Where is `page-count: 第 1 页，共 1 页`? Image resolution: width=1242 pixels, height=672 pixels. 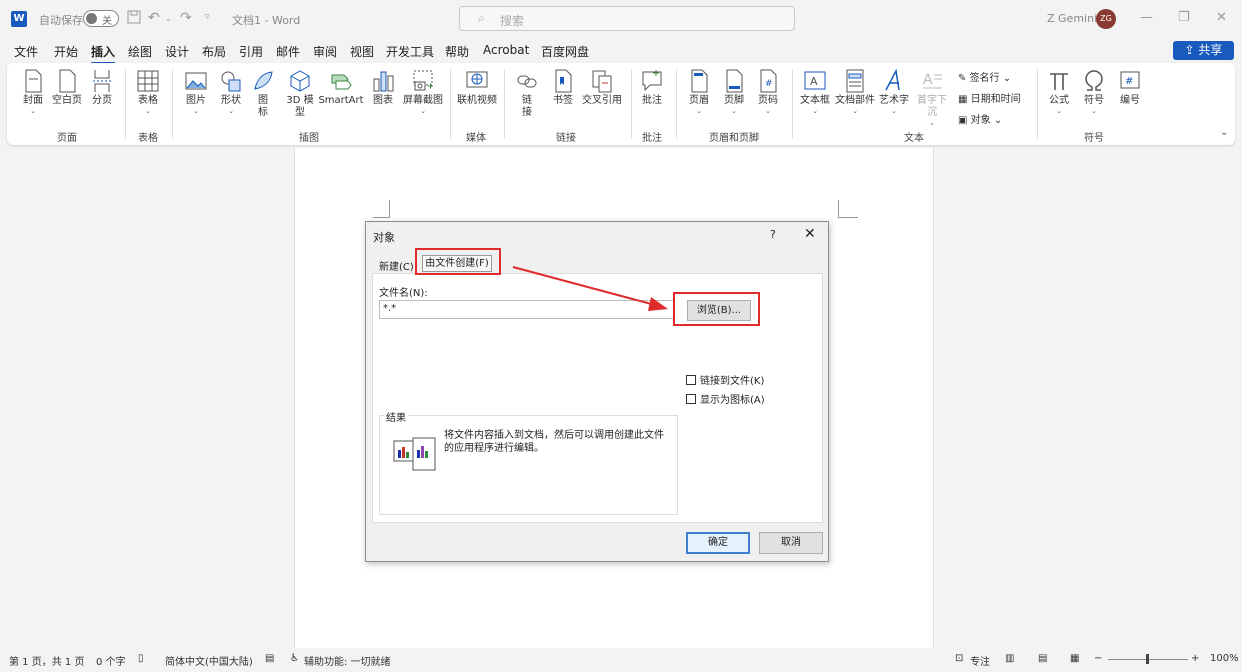 page-count: 第 1 页，共 1 页 is located at coordinates (46, 660).